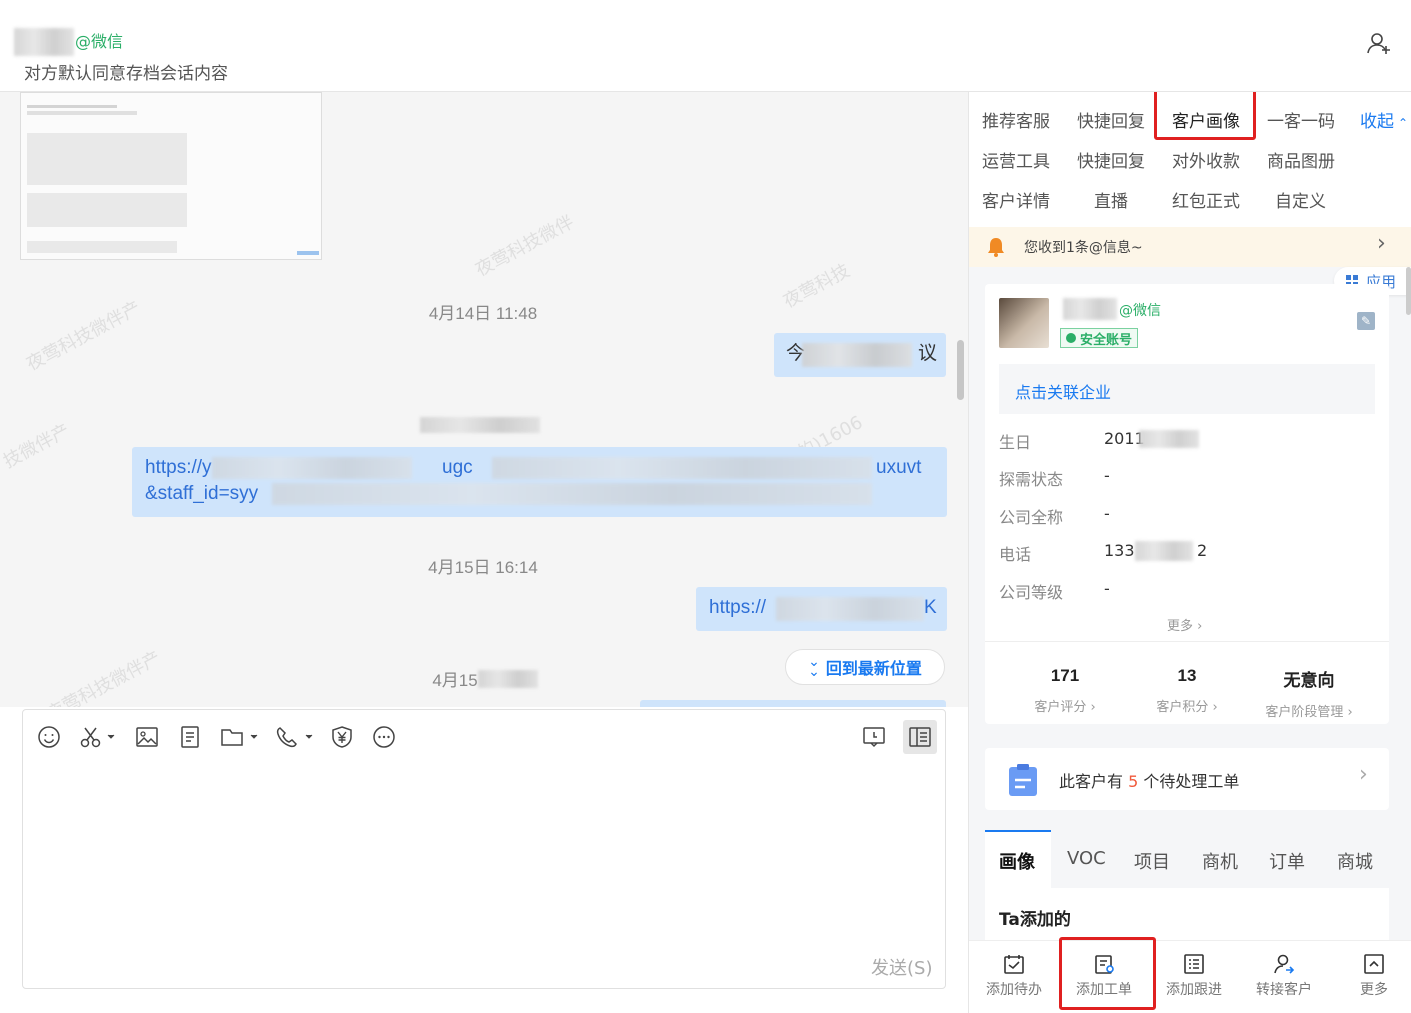 The width and height of the screenshot is (1411, 1013). What do you see at coordinates (1015, 554) in the screenshot?
I see `field-label: 电话` at bounding box center [1015, 554].